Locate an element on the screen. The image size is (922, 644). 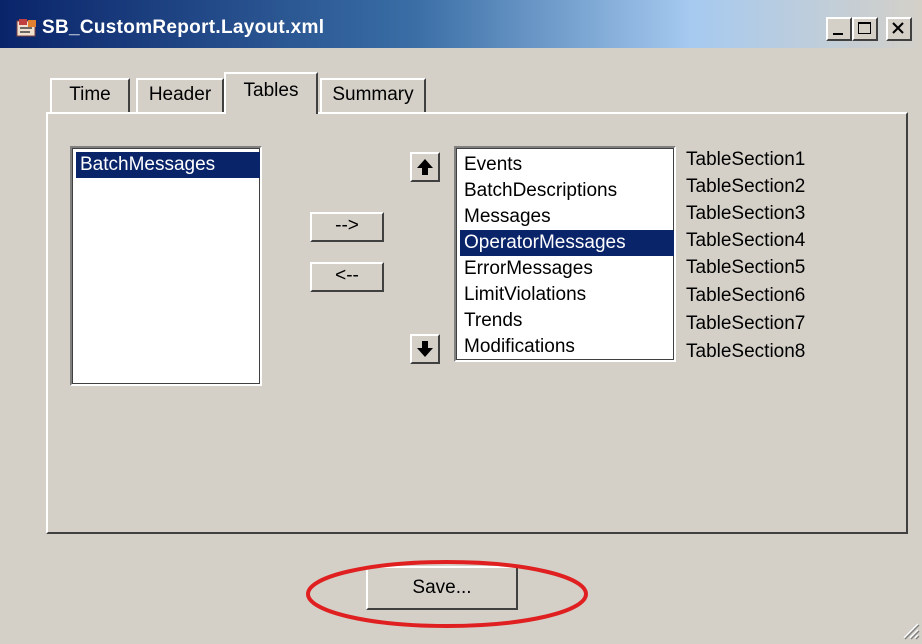
section-label: TableSection3 is located at coordinates (746, 213).